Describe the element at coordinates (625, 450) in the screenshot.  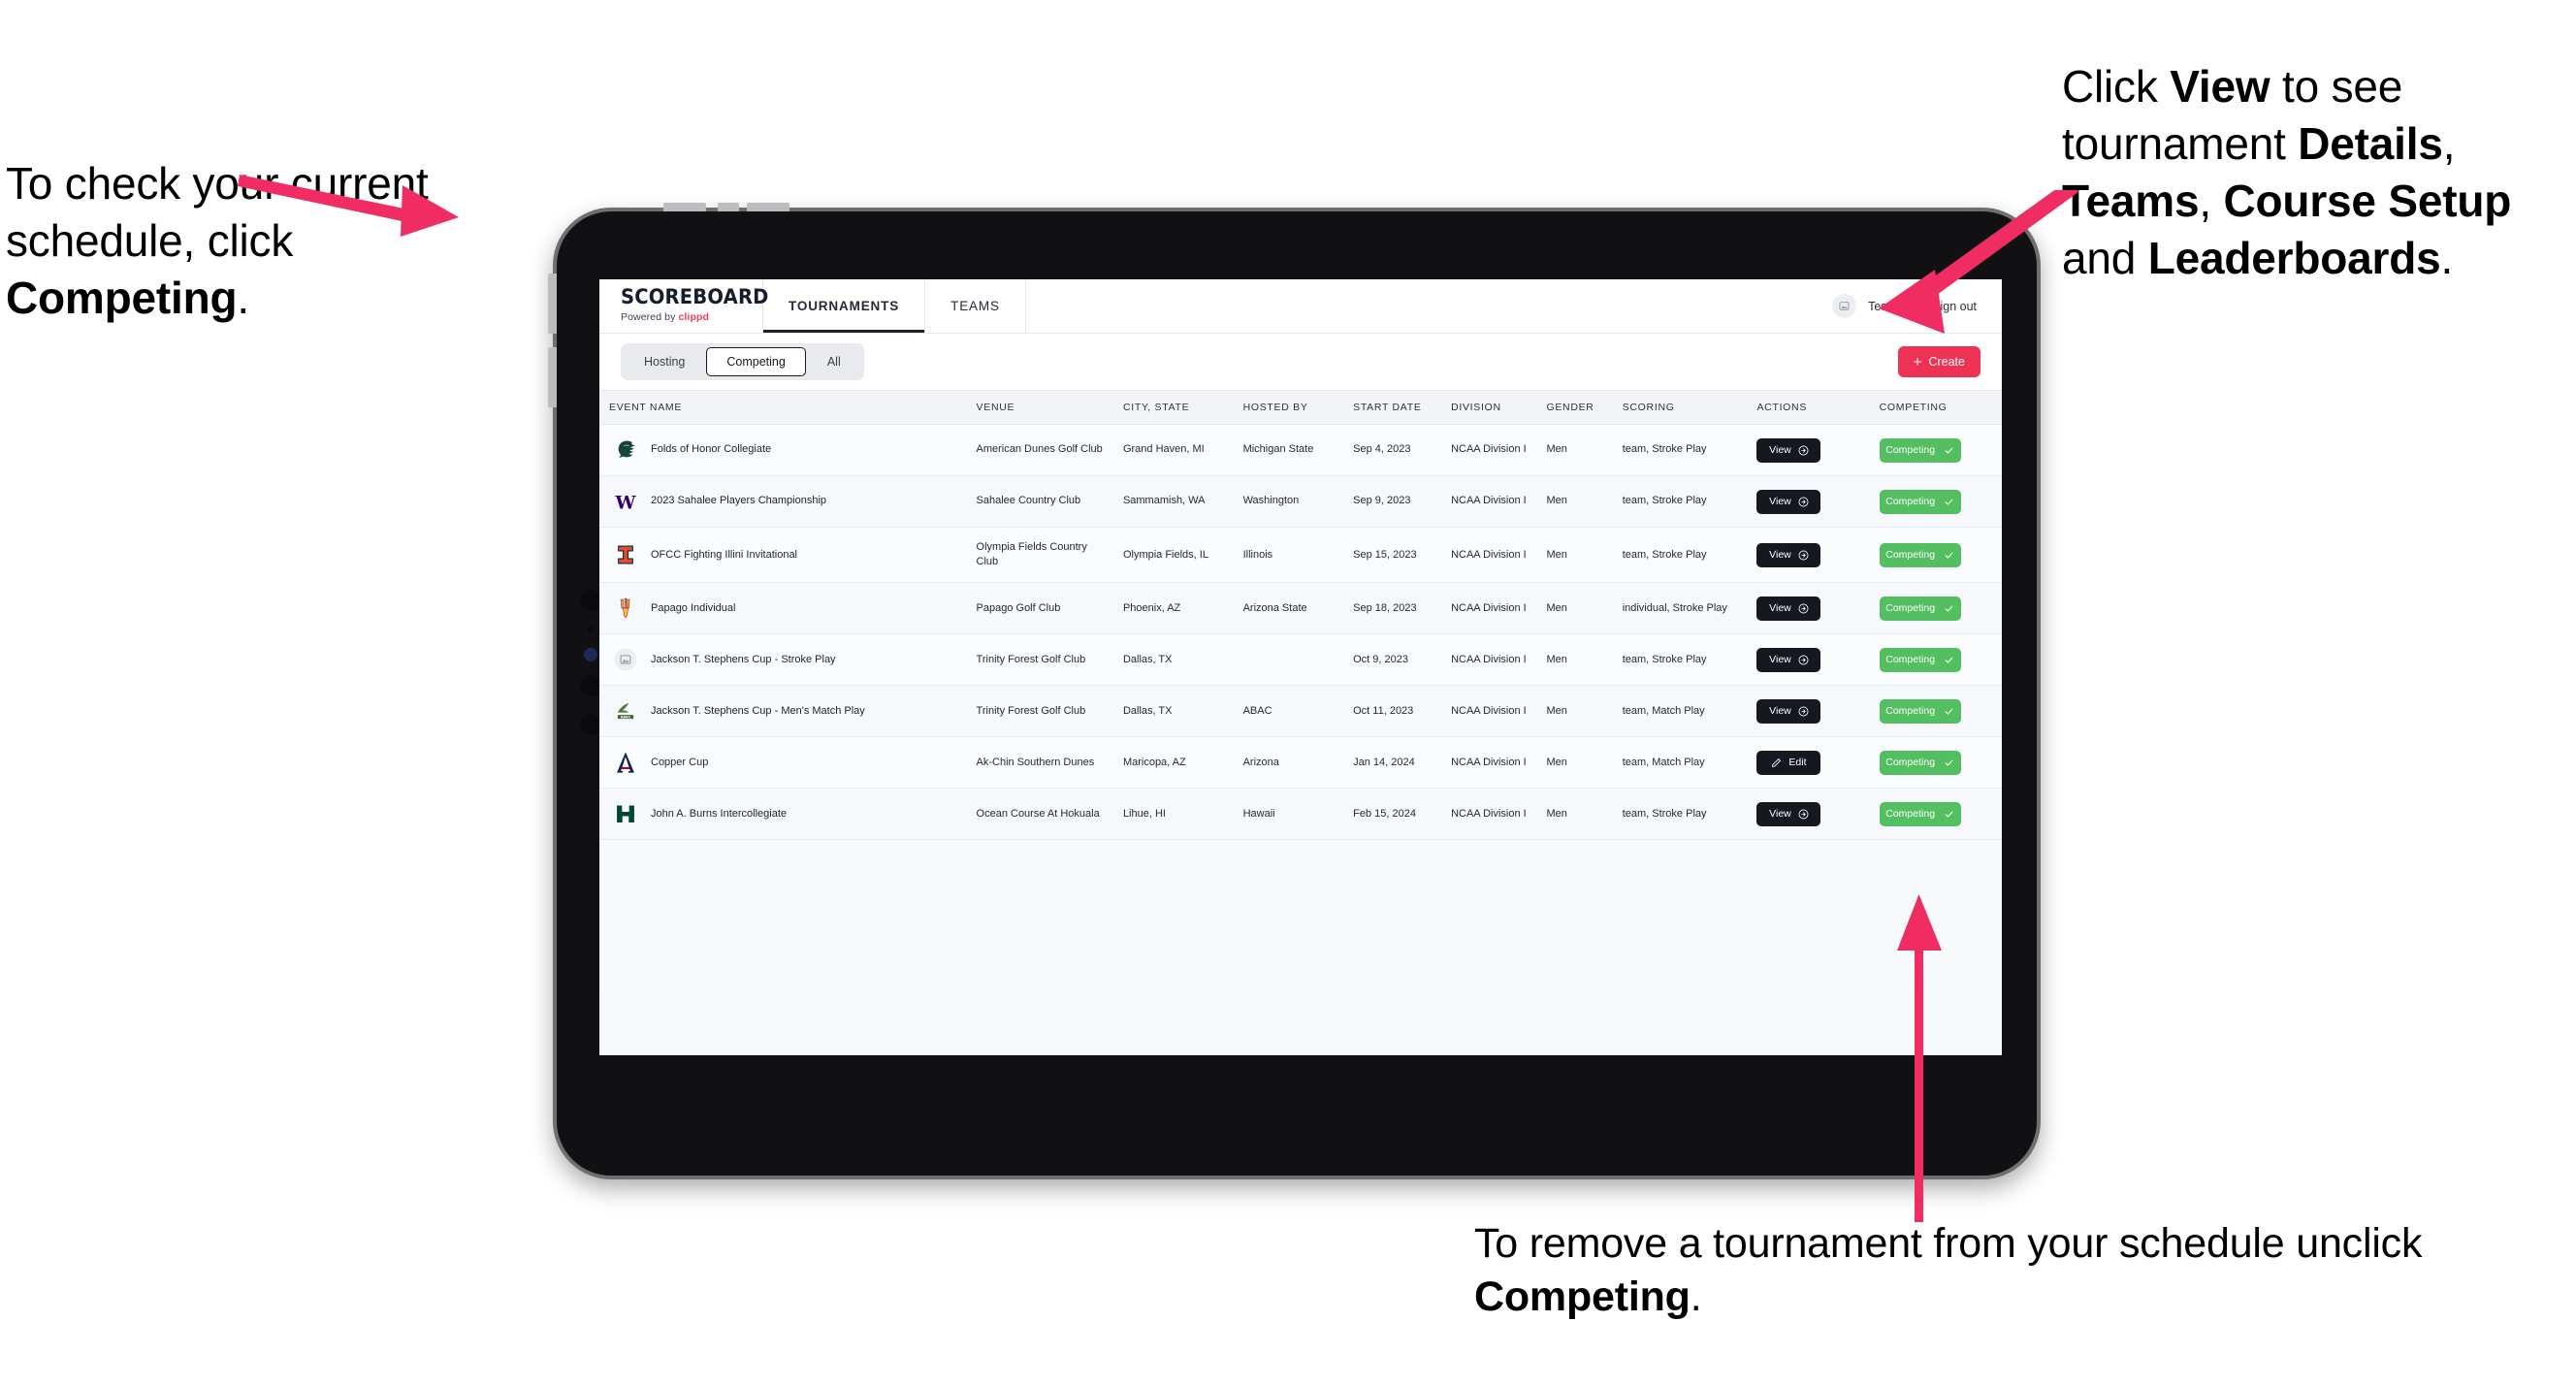
I see `michigan-state-spartan-logo` at that location.